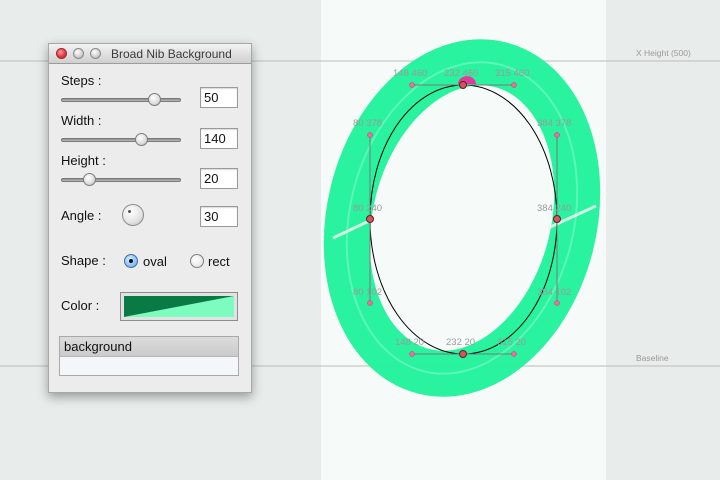 This screenshot has height=480, width=720. Describe the element at coordinates (95, 53) in the screenshot. I see `zoom-window-button` at that location.